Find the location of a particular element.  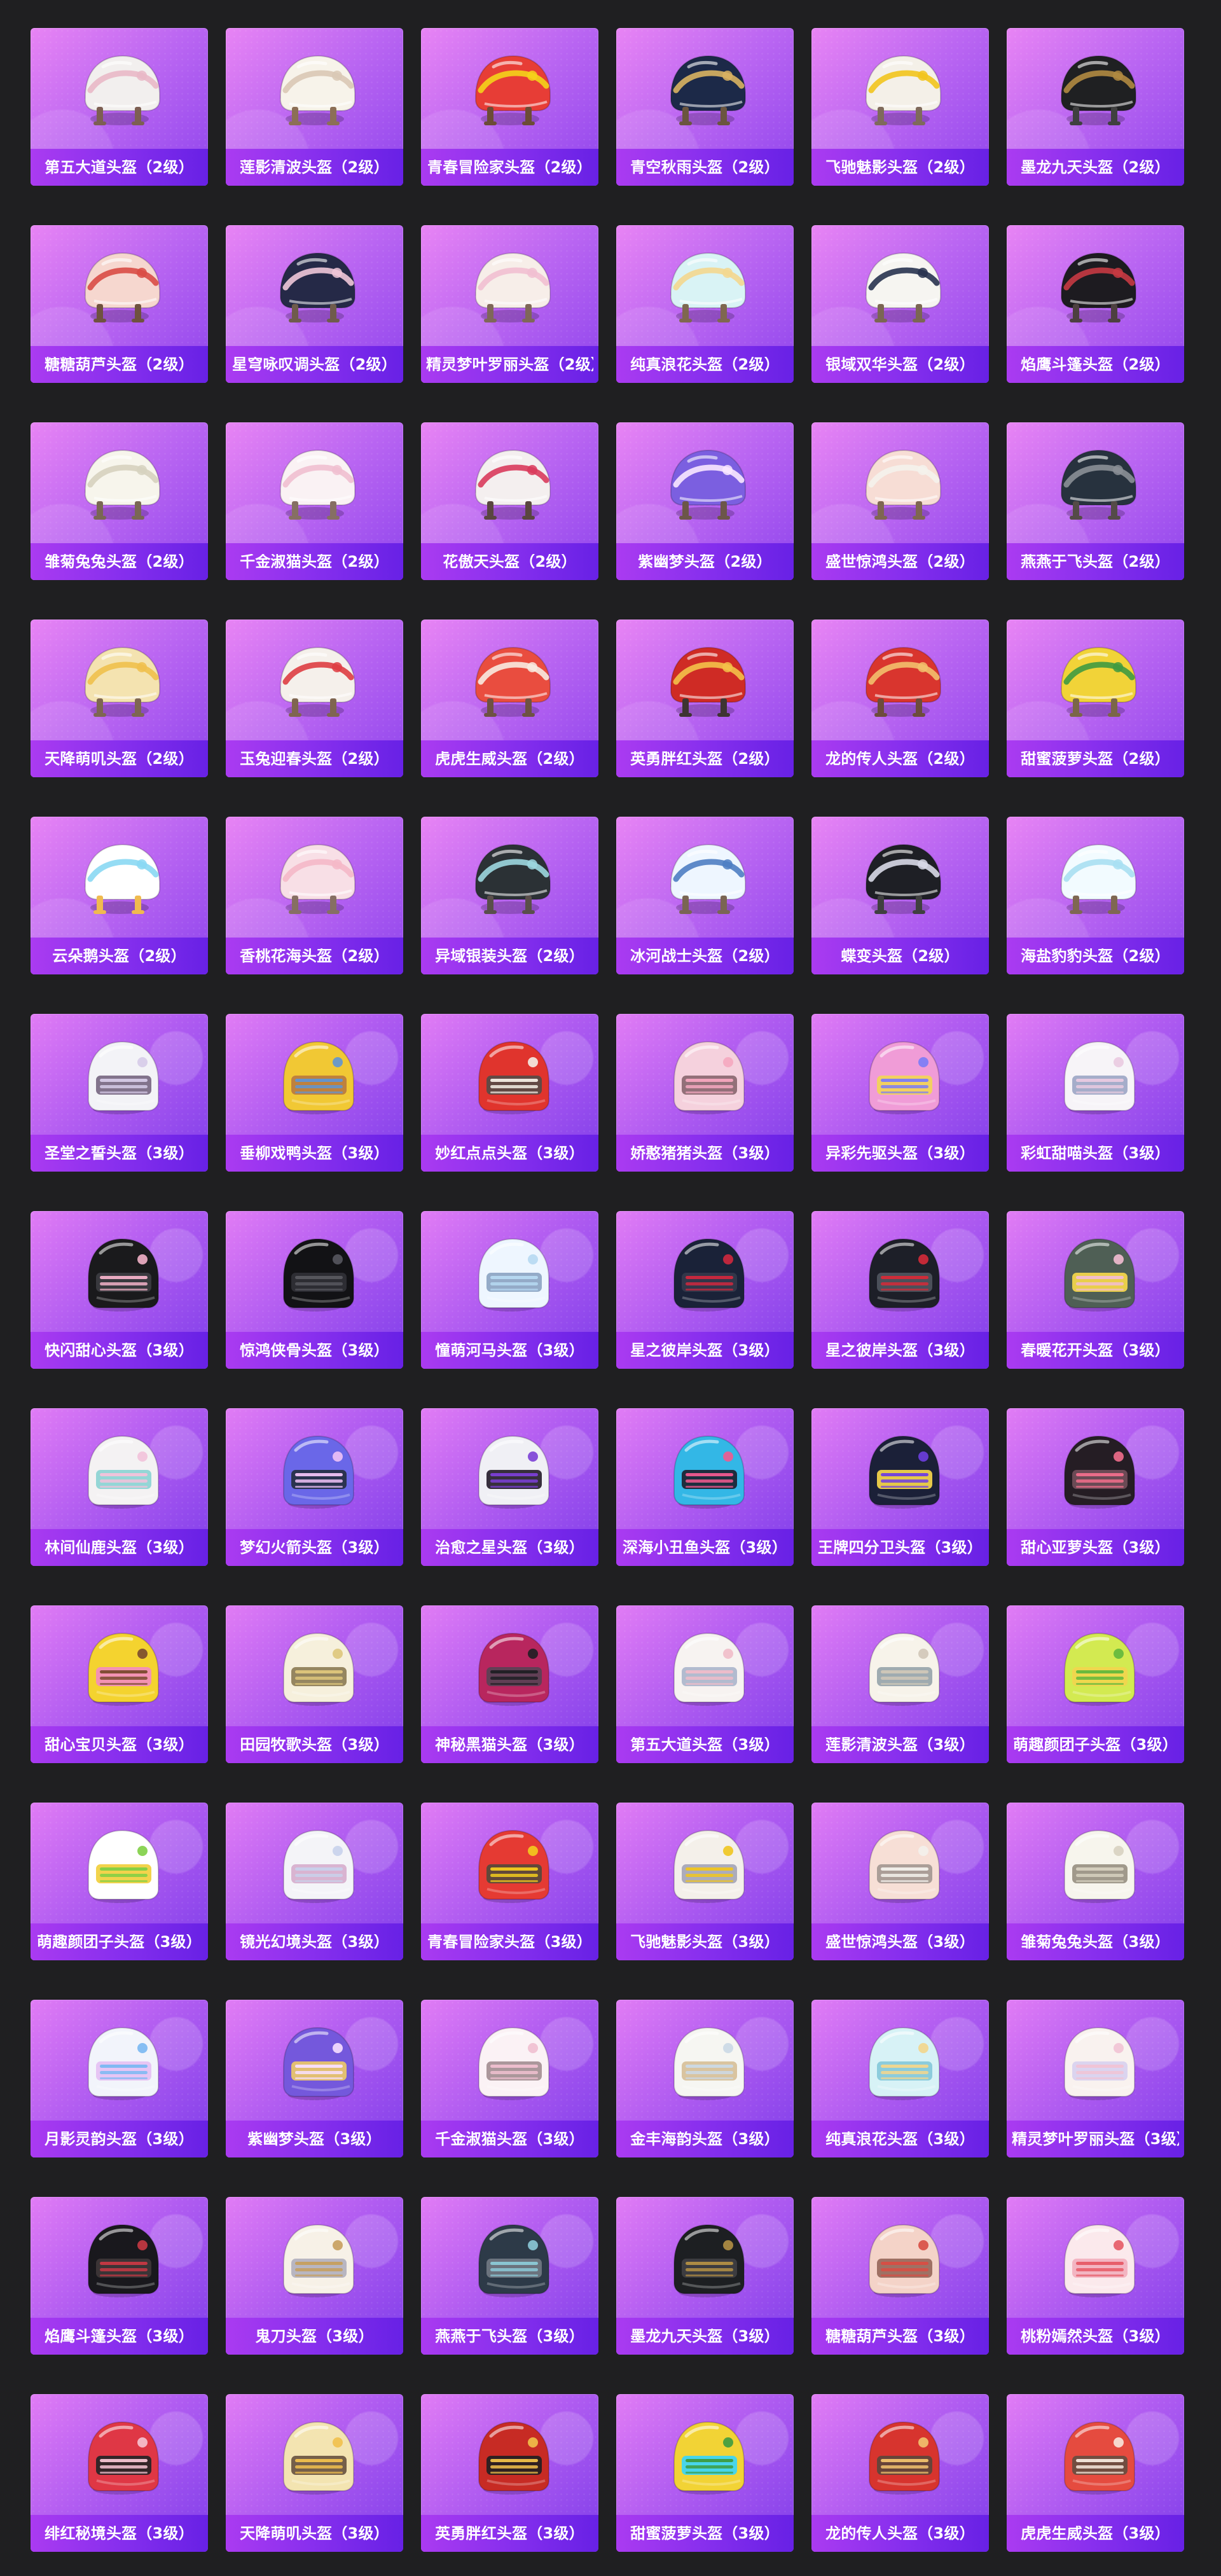

helmet-name: 甜心宝贝头盔（3级） is located at coordinates (119, 1744).